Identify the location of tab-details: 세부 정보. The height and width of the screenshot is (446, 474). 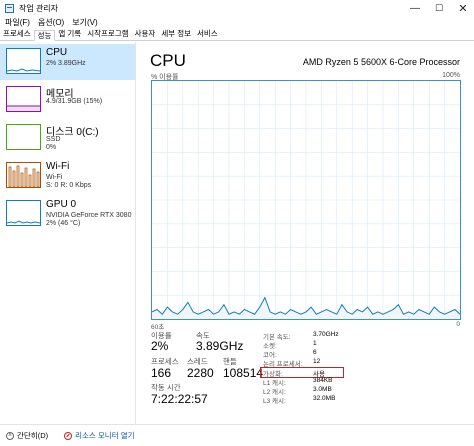
(176, 34).